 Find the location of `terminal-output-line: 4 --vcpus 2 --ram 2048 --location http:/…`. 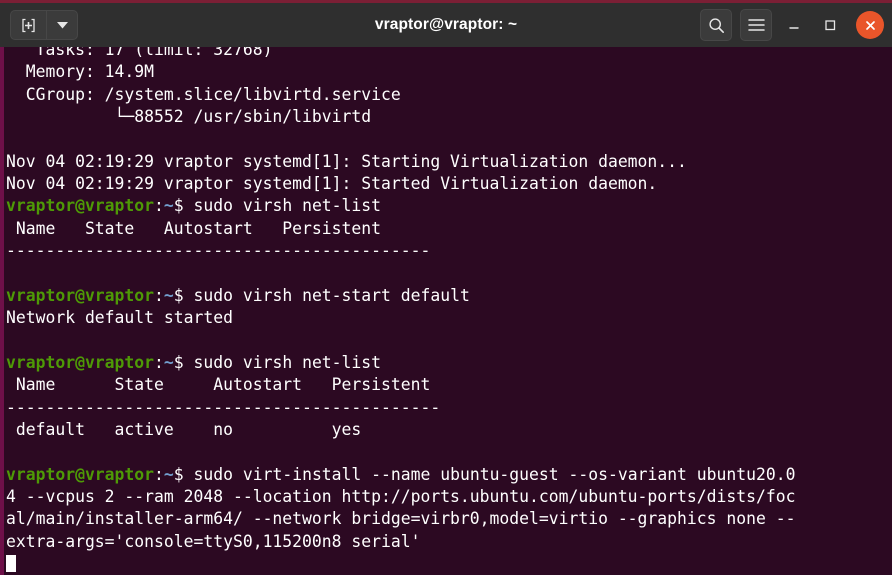

terminal-output-line: 4 --vcpus 2 --ram 2048 --location http:/… is located at coordinates (401, 496).